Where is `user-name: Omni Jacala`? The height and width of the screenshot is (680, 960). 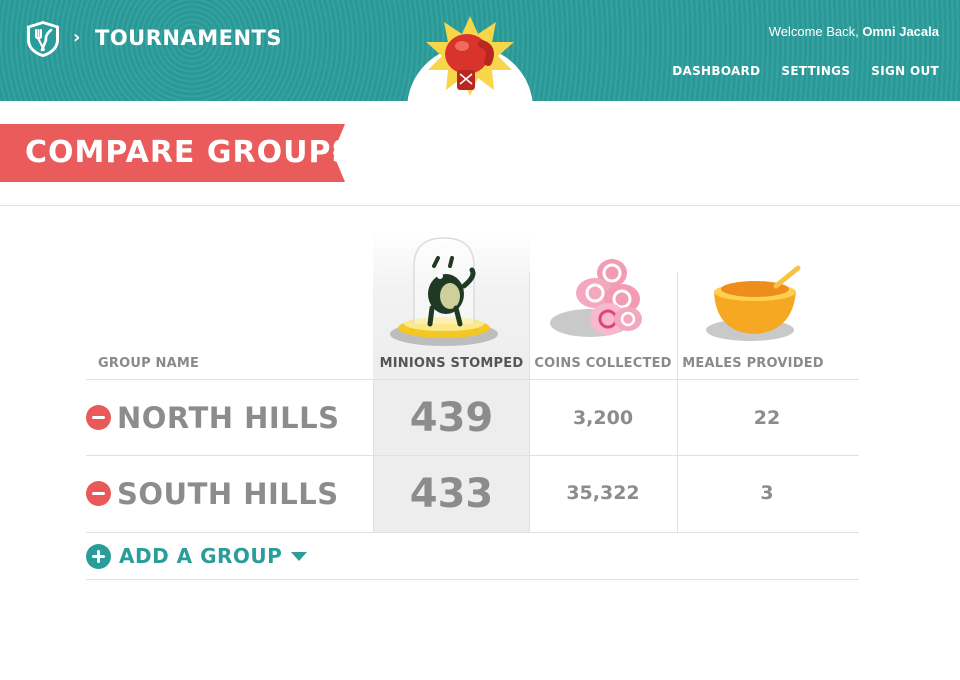 user-name: Omni Jacala is located at coordinates (900, 31).